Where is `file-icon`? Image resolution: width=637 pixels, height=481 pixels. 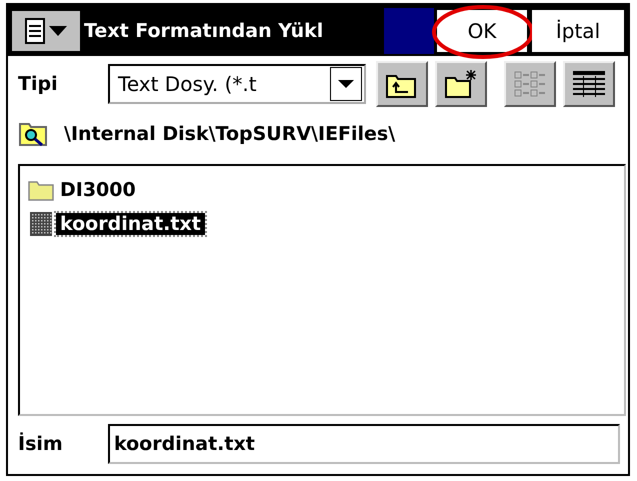 file-icon is located at coordinates (41, 224).